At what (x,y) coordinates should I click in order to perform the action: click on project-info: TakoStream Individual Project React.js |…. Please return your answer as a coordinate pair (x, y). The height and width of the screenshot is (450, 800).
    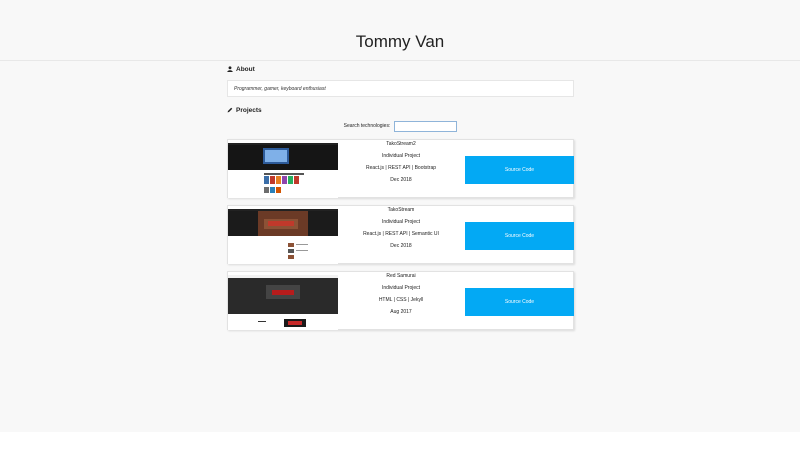
    Looking at the image, I should click on (401, 235).